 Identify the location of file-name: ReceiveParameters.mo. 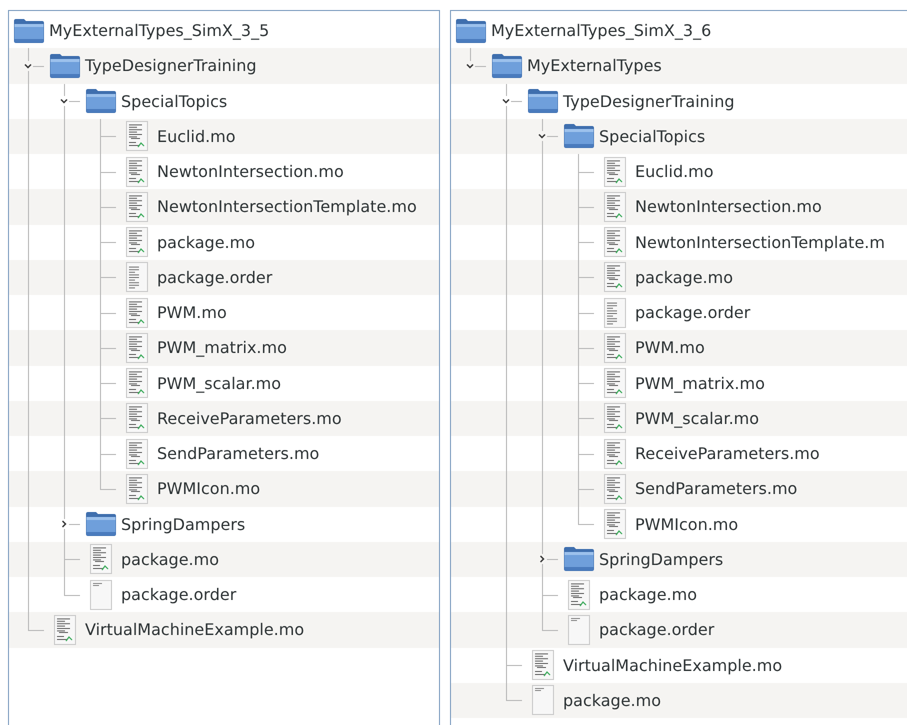
(727, 454).